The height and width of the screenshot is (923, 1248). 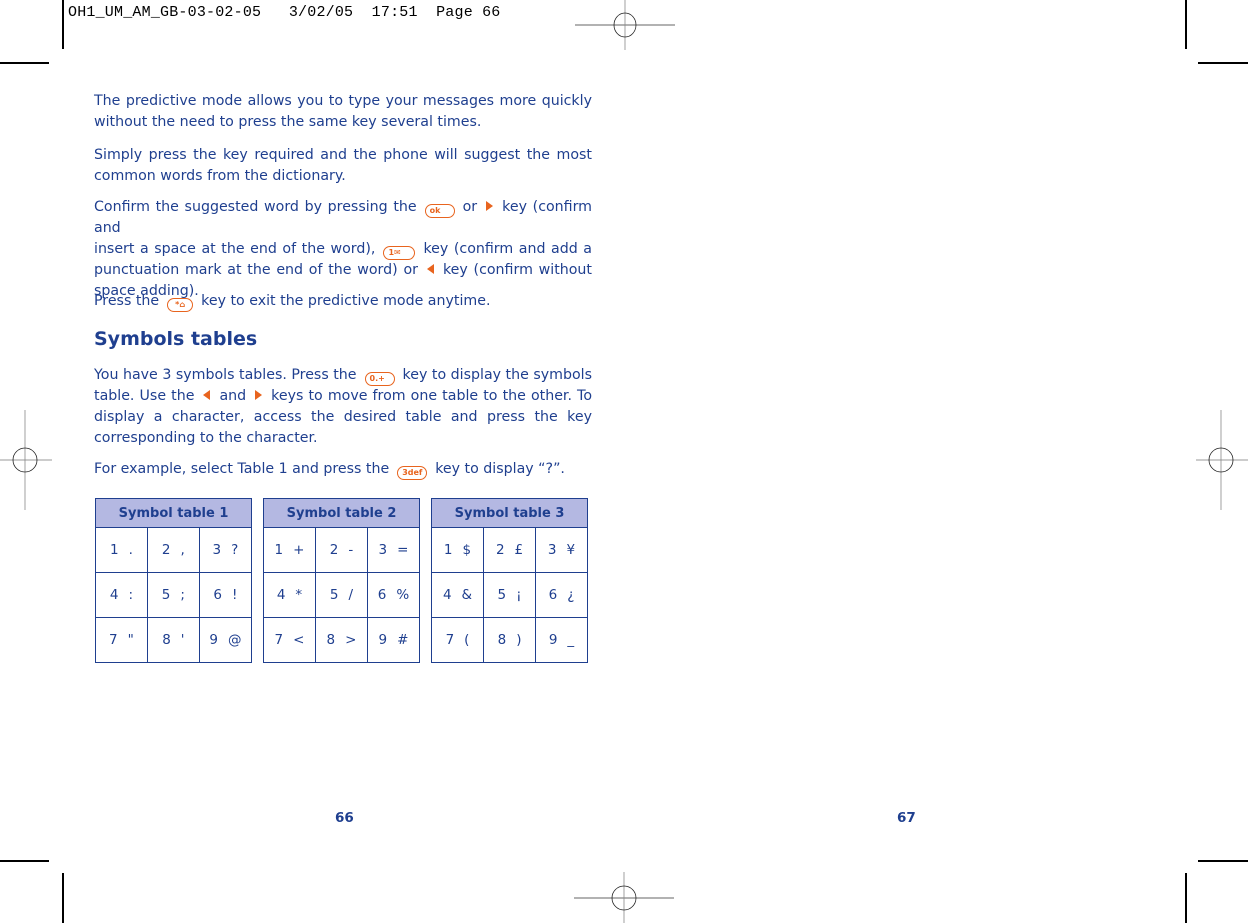 What do you see at coordinates (467, 595) in the screenshot?
I see `symbol: &` at bounding box center [467, 595].